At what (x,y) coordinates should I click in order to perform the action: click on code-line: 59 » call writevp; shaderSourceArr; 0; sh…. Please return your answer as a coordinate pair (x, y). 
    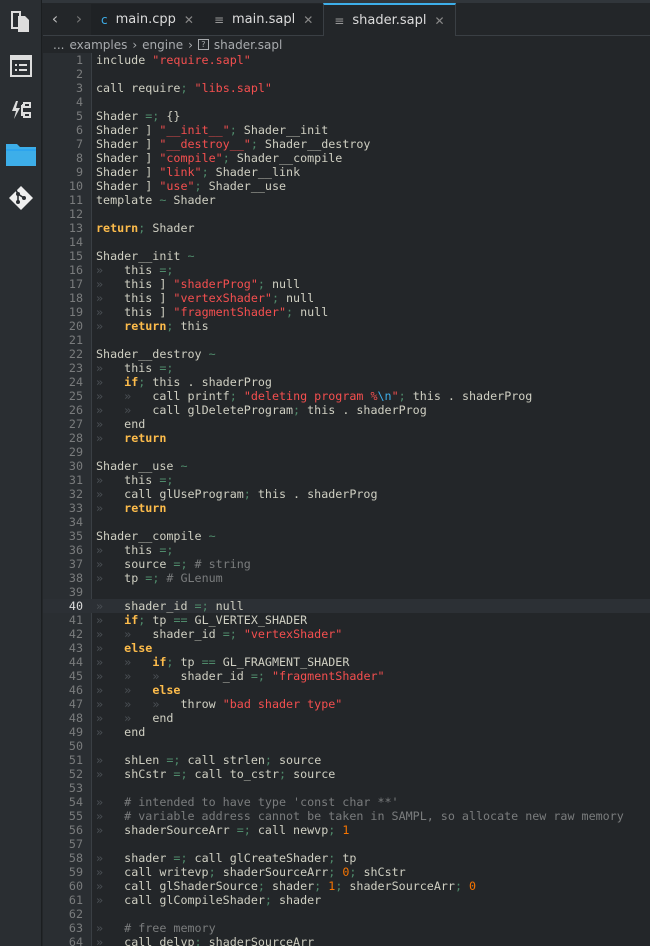
    Looking at the image, I should click on (346, 872).